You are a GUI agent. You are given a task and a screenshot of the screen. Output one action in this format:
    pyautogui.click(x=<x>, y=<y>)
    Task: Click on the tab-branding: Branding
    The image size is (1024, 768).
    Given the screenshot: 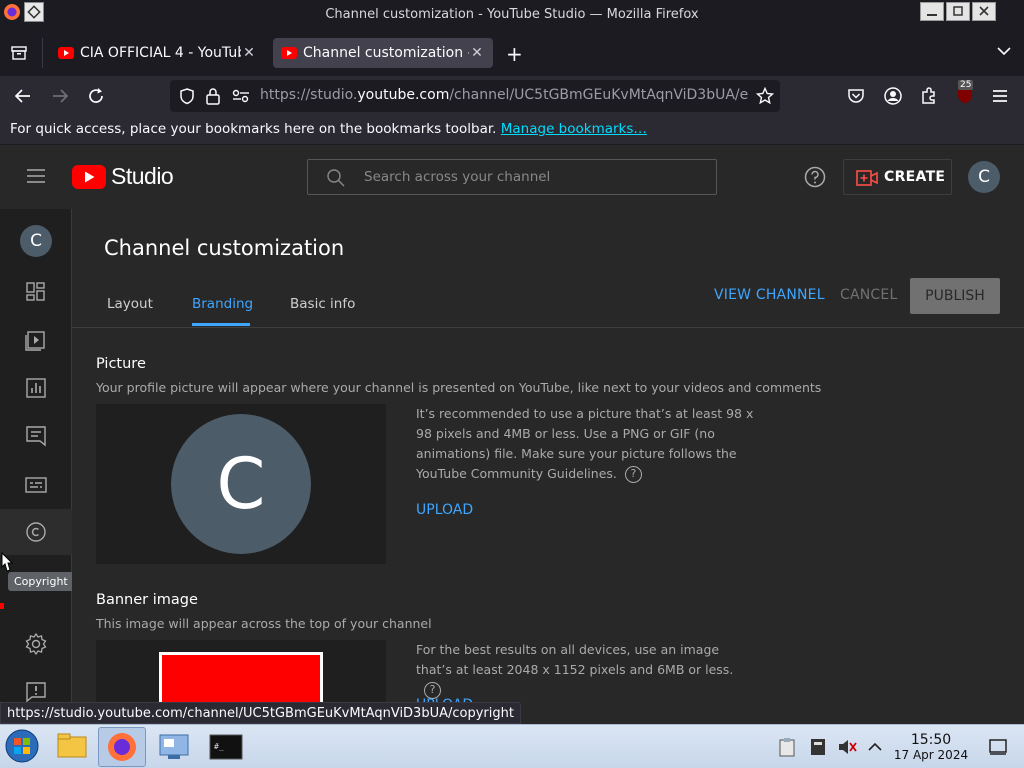 What is the action you would take?
    pyautogui.click(x=222, y=304)
    